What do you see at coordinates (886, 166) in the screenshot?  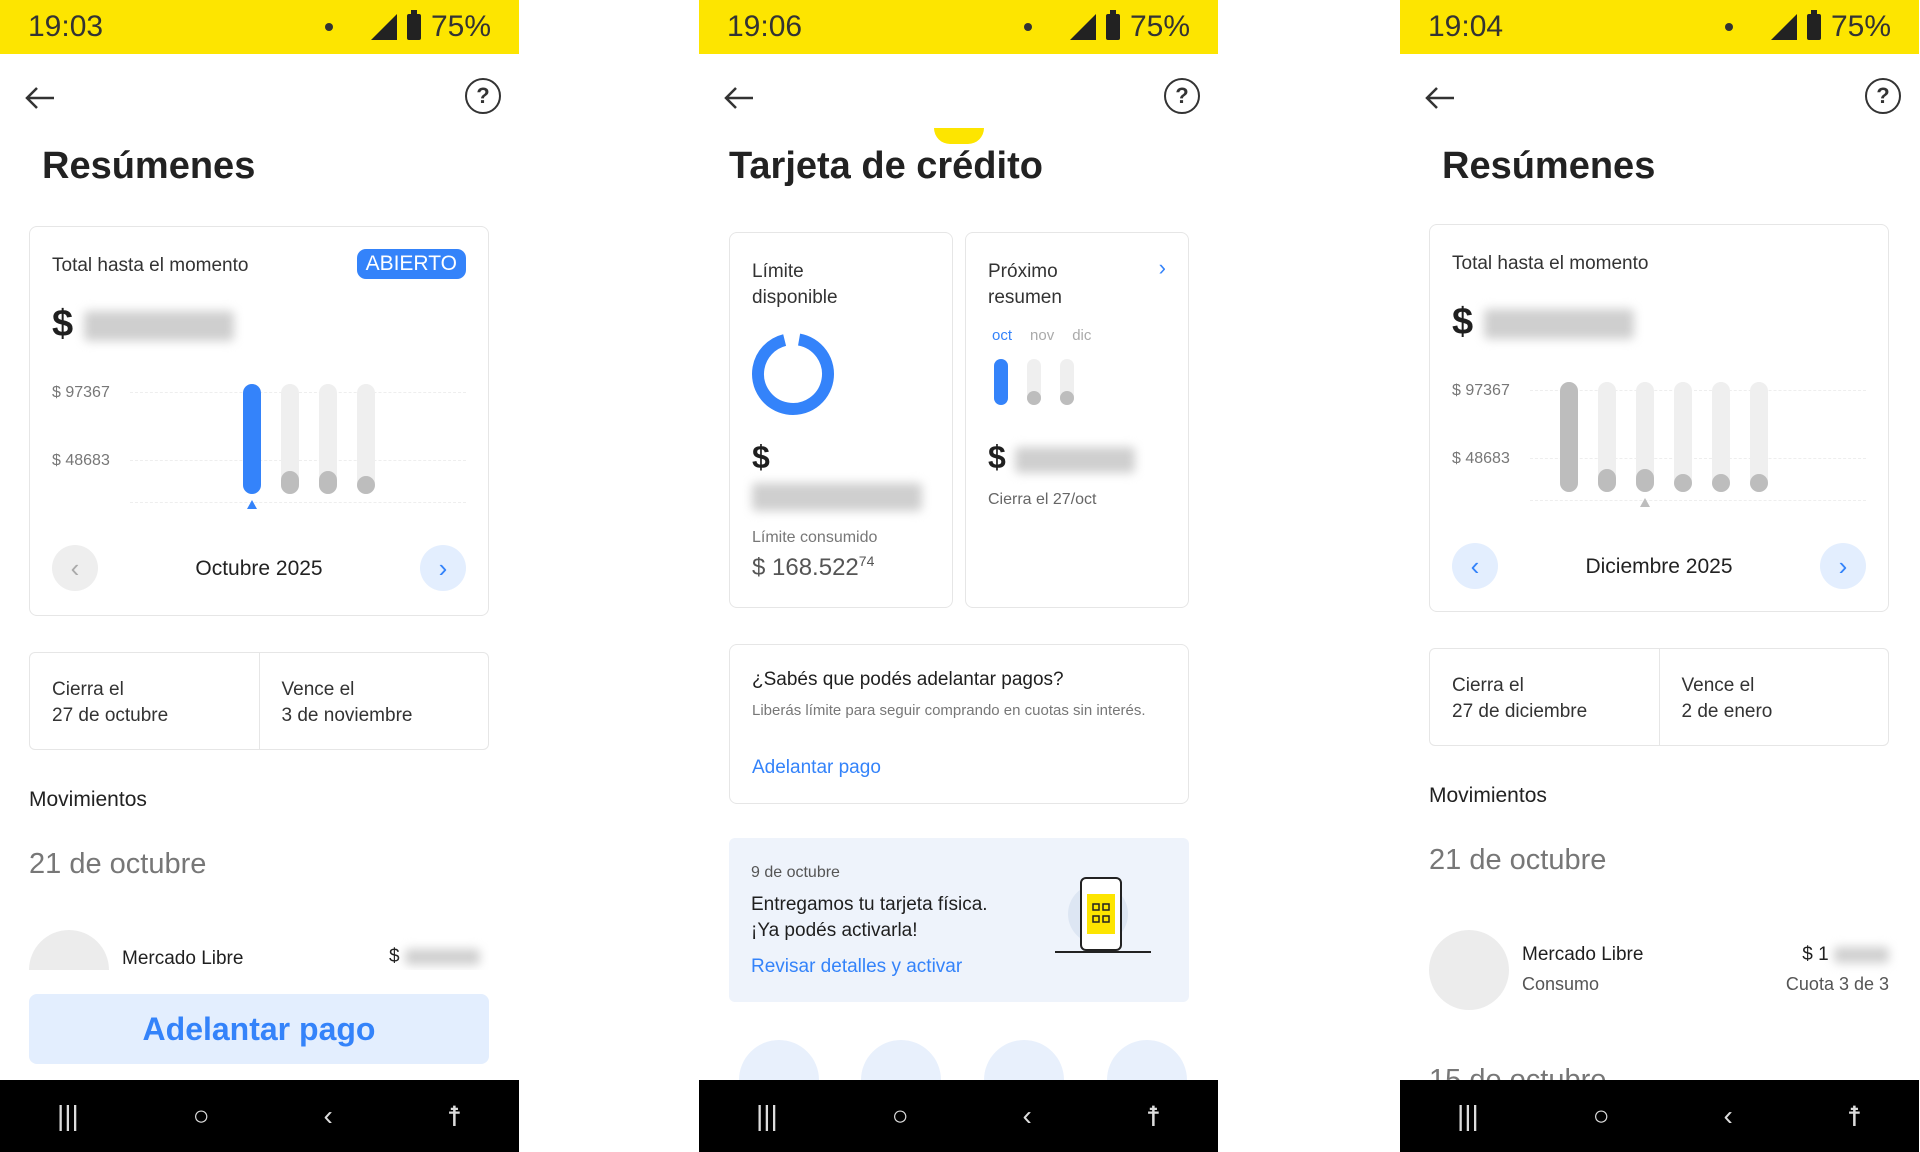 I see `page-title: Tarjeta de crédito` at bounding box center [886, 166].